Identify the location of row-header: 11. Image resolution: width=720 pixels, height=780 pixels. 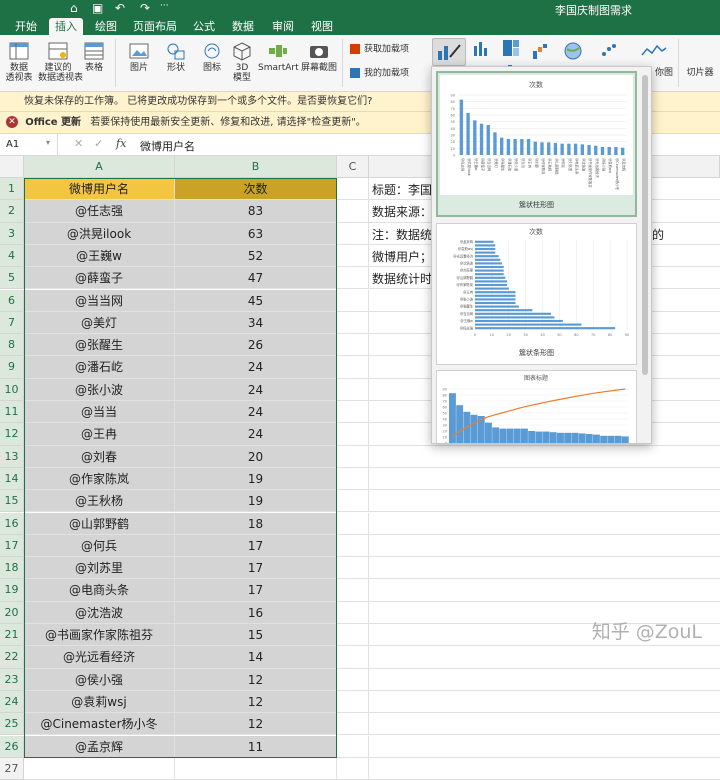
(12, 412).